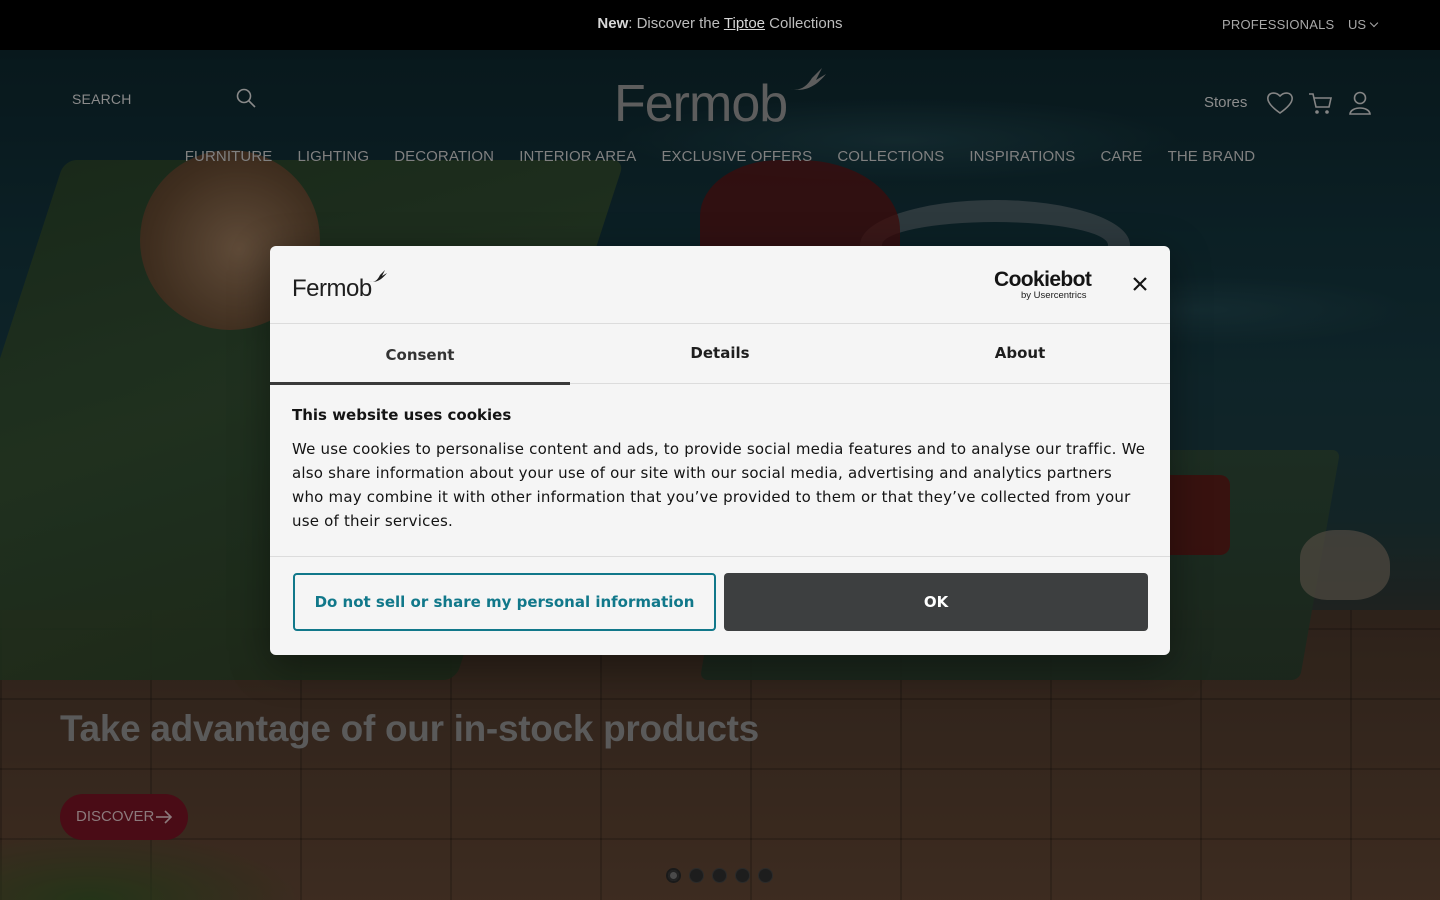 This screenshot has height=900, width=1440. I want to click on discover-label: DISCOVER, so click(115, 816).